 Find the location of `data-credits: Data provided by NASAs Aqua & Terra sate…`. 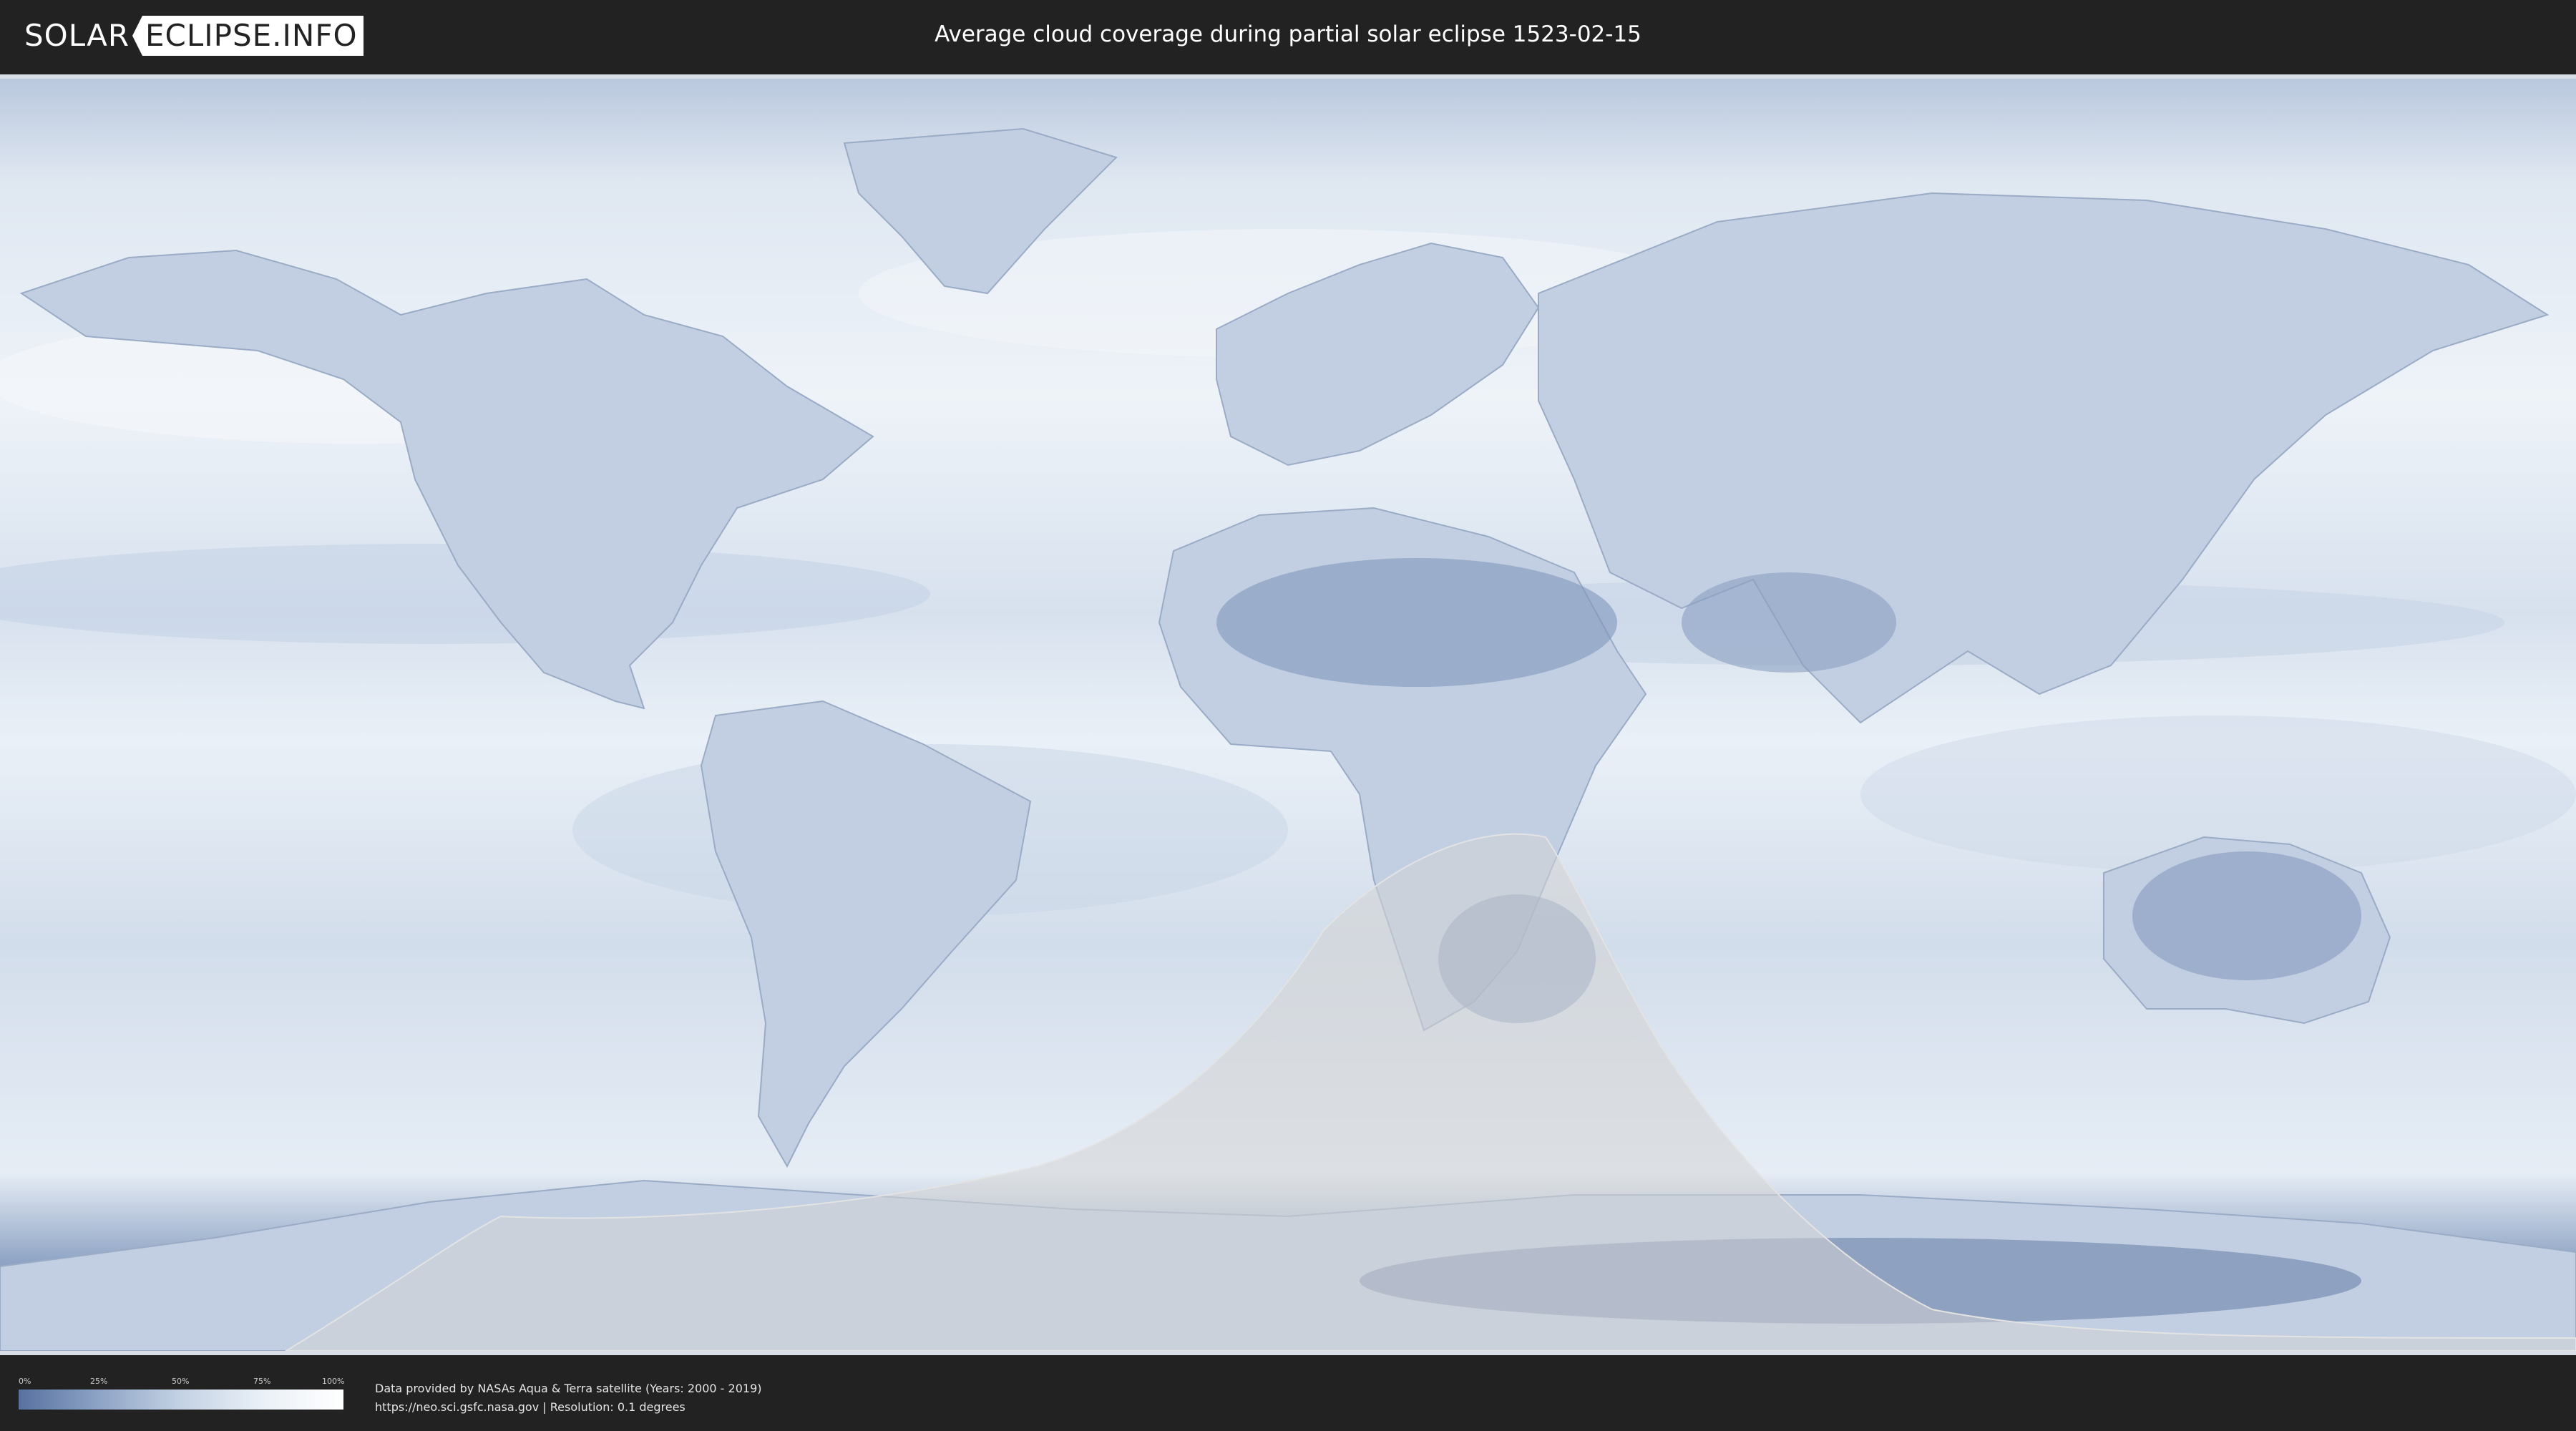

data-credits: Data provided by NASAs Aqua & Terra sate… is located at coordinates (568, 1398).